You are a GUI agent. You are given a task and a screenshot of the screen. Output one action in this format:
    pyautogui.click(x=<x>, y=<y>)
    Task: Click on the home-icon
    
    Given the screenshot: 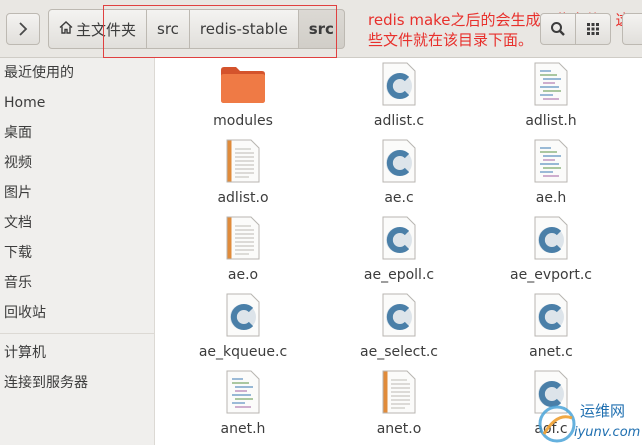 What is the action you would take?
    pyautogui.click(x=66, y=29)
    